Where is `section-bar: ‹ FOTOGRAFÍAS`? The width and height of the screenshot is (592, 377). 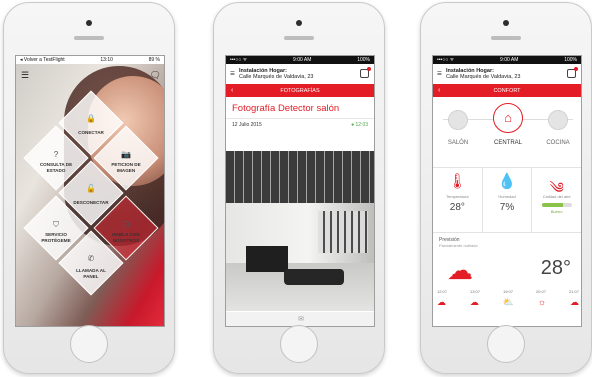
section-bar: ‹ FOTOGRAFÍAS is located at coordinates (300, 90).